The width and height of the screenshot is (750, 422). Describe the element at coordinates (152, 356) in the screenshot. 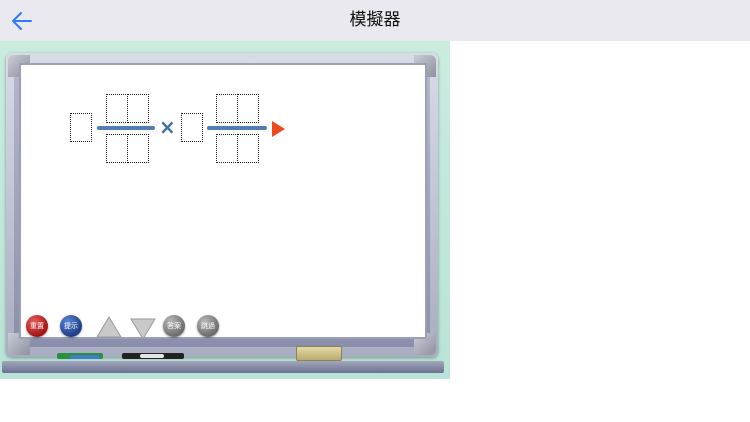

I see `white-marker-cap` at that location.